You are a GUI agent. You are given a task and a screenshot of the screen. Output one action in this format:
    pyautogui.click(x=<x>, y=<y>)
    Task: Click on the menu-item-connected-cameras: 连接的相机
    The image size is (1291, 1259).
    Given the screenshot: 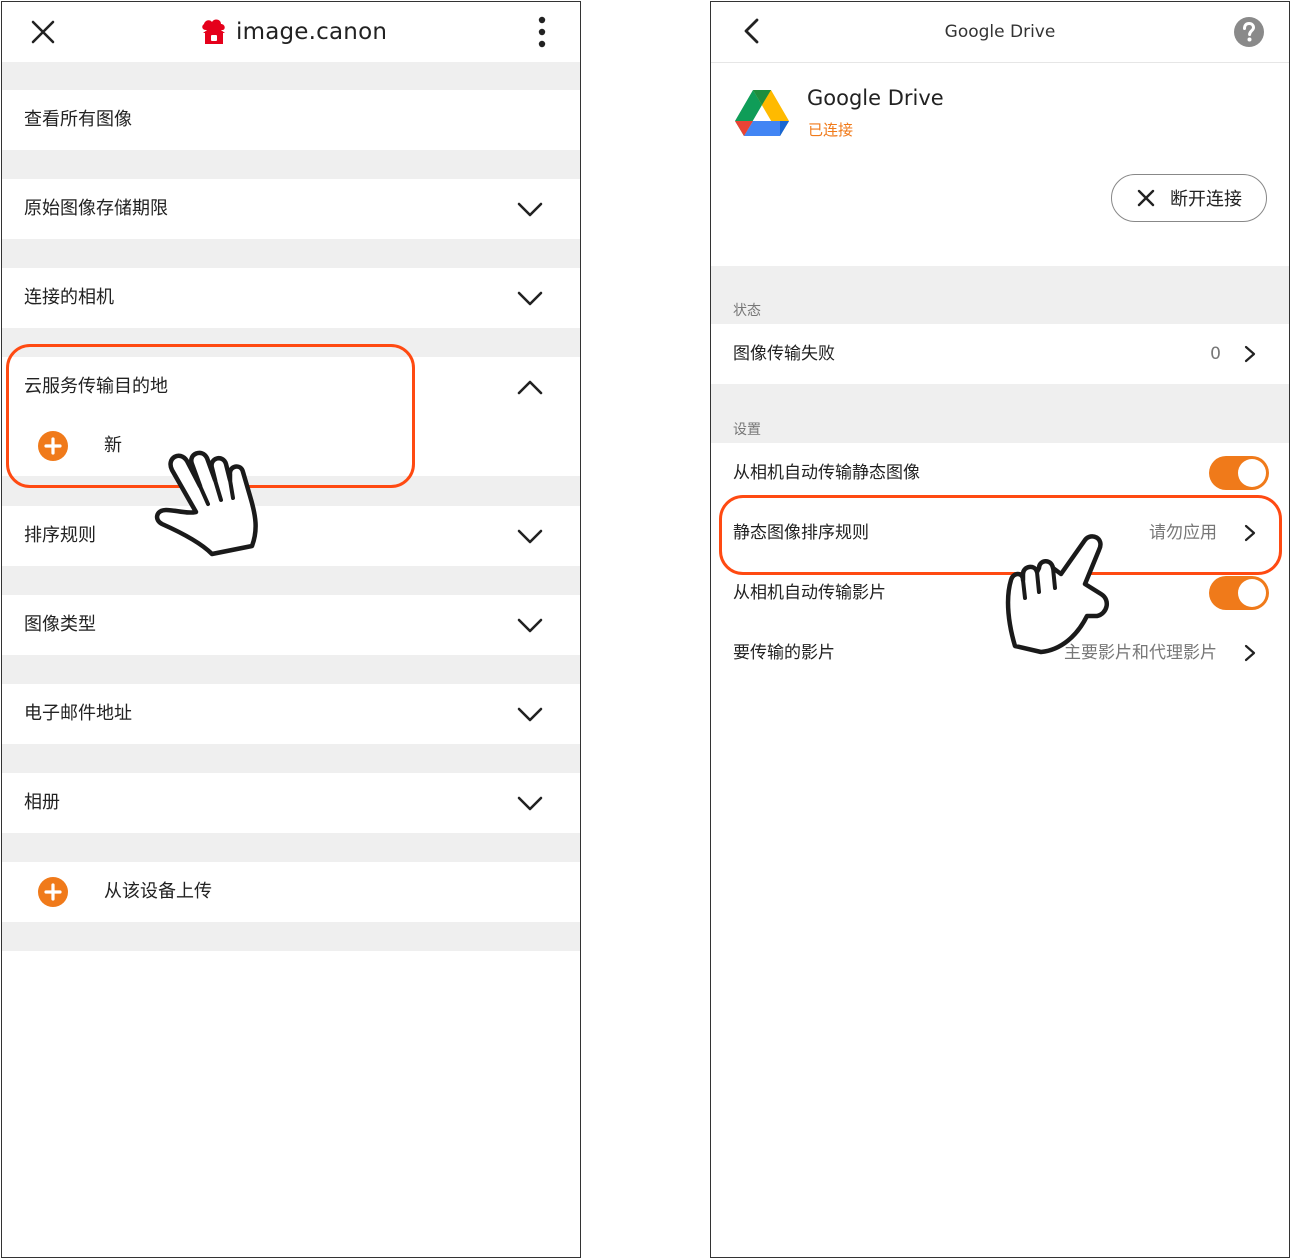 What is the action you would take?
    pyautogui.click(x=291, y=298)
    